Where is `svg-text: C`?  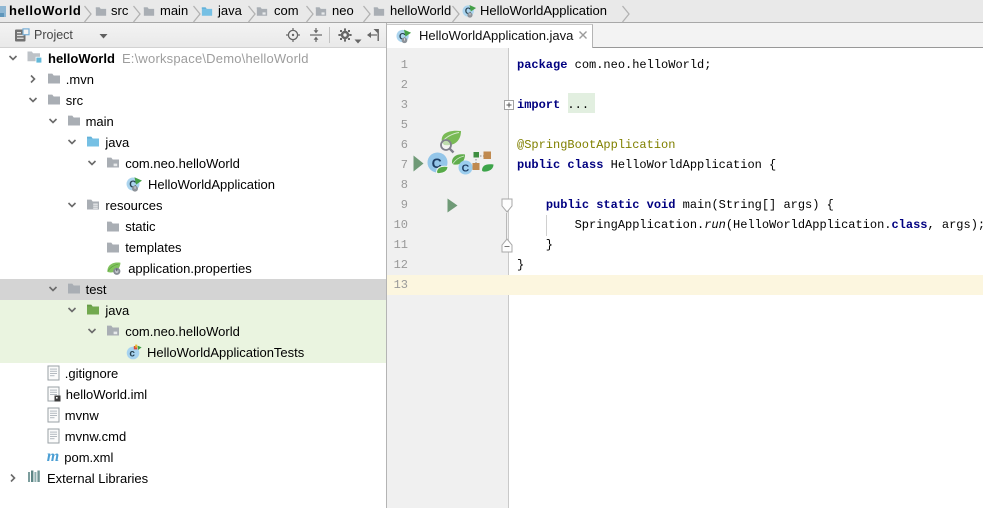 svg-text: C is located at coordinates (466, 169).